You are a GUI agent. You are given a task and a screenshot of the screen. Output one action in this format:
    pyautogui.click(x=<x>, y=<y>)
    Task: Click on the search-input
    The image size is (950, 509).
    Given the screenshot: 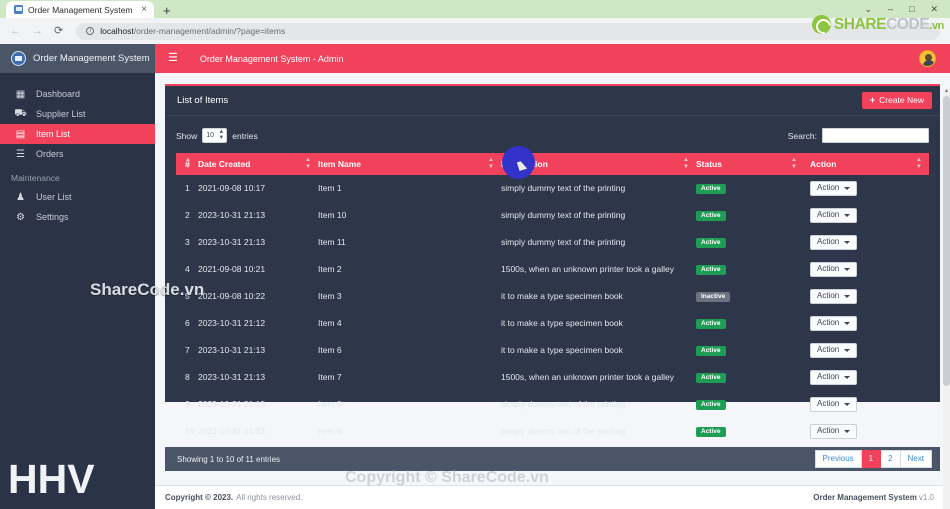 What is the action you would take?
    pyautogui.click(x=875, y=135)
    